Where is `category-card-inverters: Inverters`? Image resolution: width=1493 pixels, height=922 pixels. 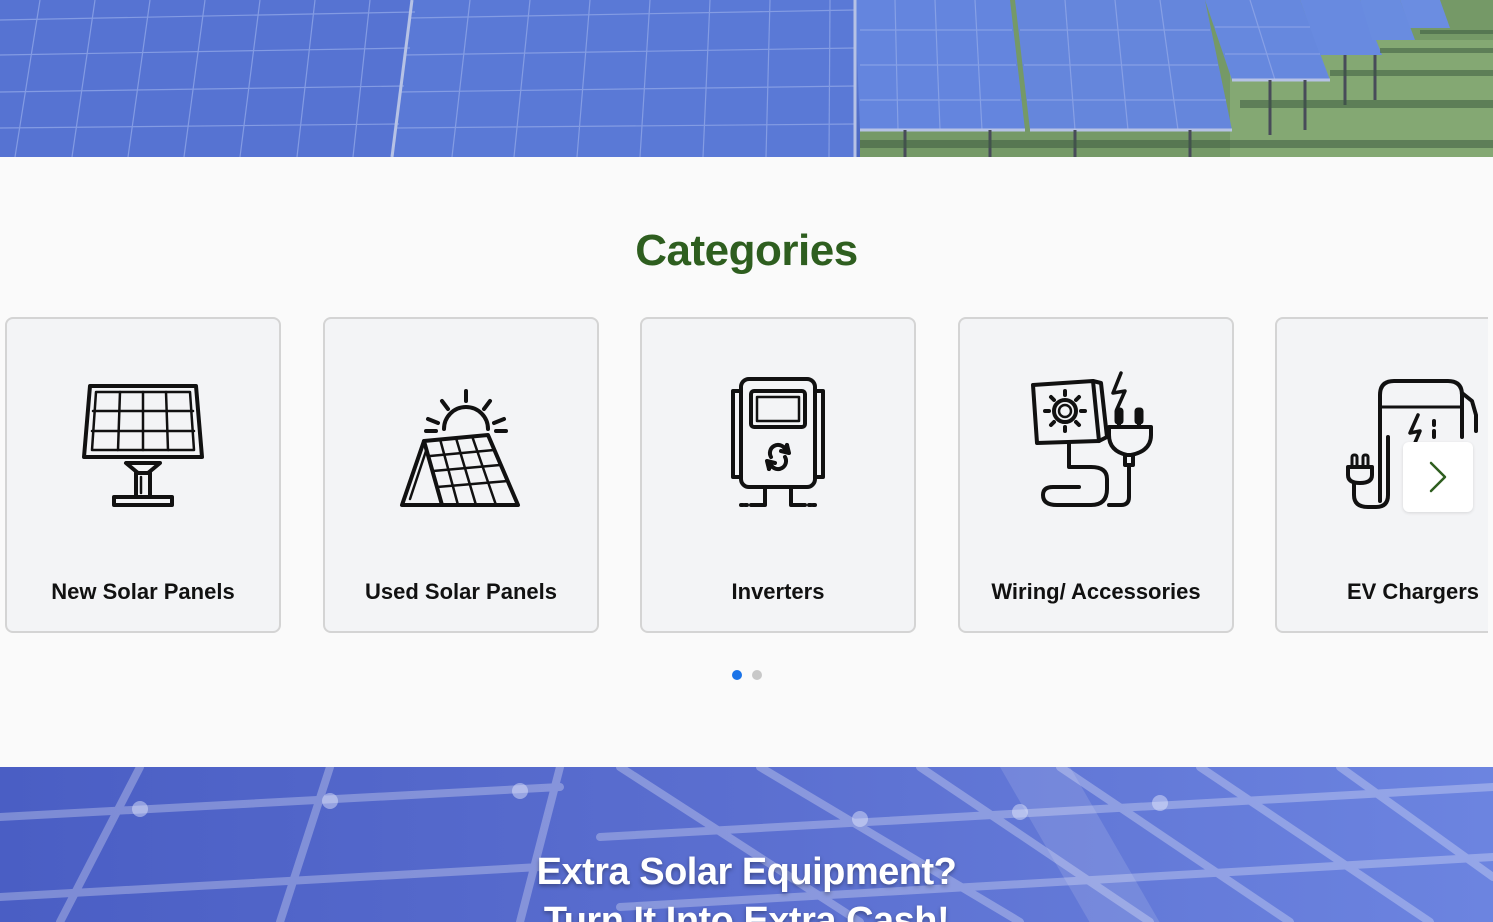 category-card-inverters: Inverters is located at coordinates (778, 475).